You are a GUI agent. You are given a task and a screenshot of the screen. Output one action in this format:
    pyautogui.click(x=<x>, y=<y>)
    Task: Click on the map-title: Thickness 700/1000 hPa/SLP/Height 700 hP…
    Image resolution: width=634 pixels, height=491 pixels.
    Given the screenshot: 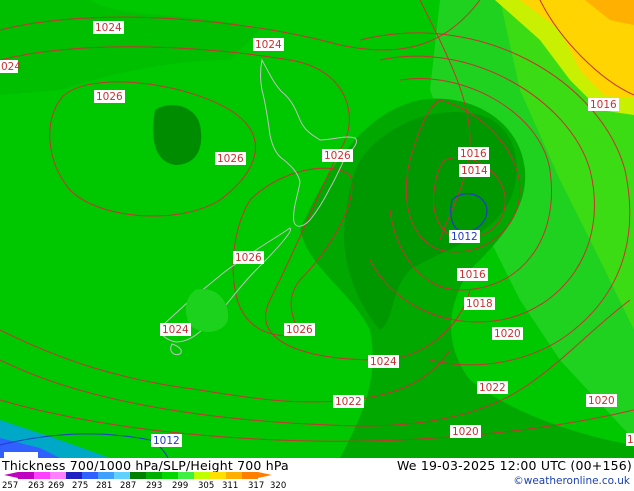 What is the action you would take?
    pyautogui.click(x=145, y=465)
    